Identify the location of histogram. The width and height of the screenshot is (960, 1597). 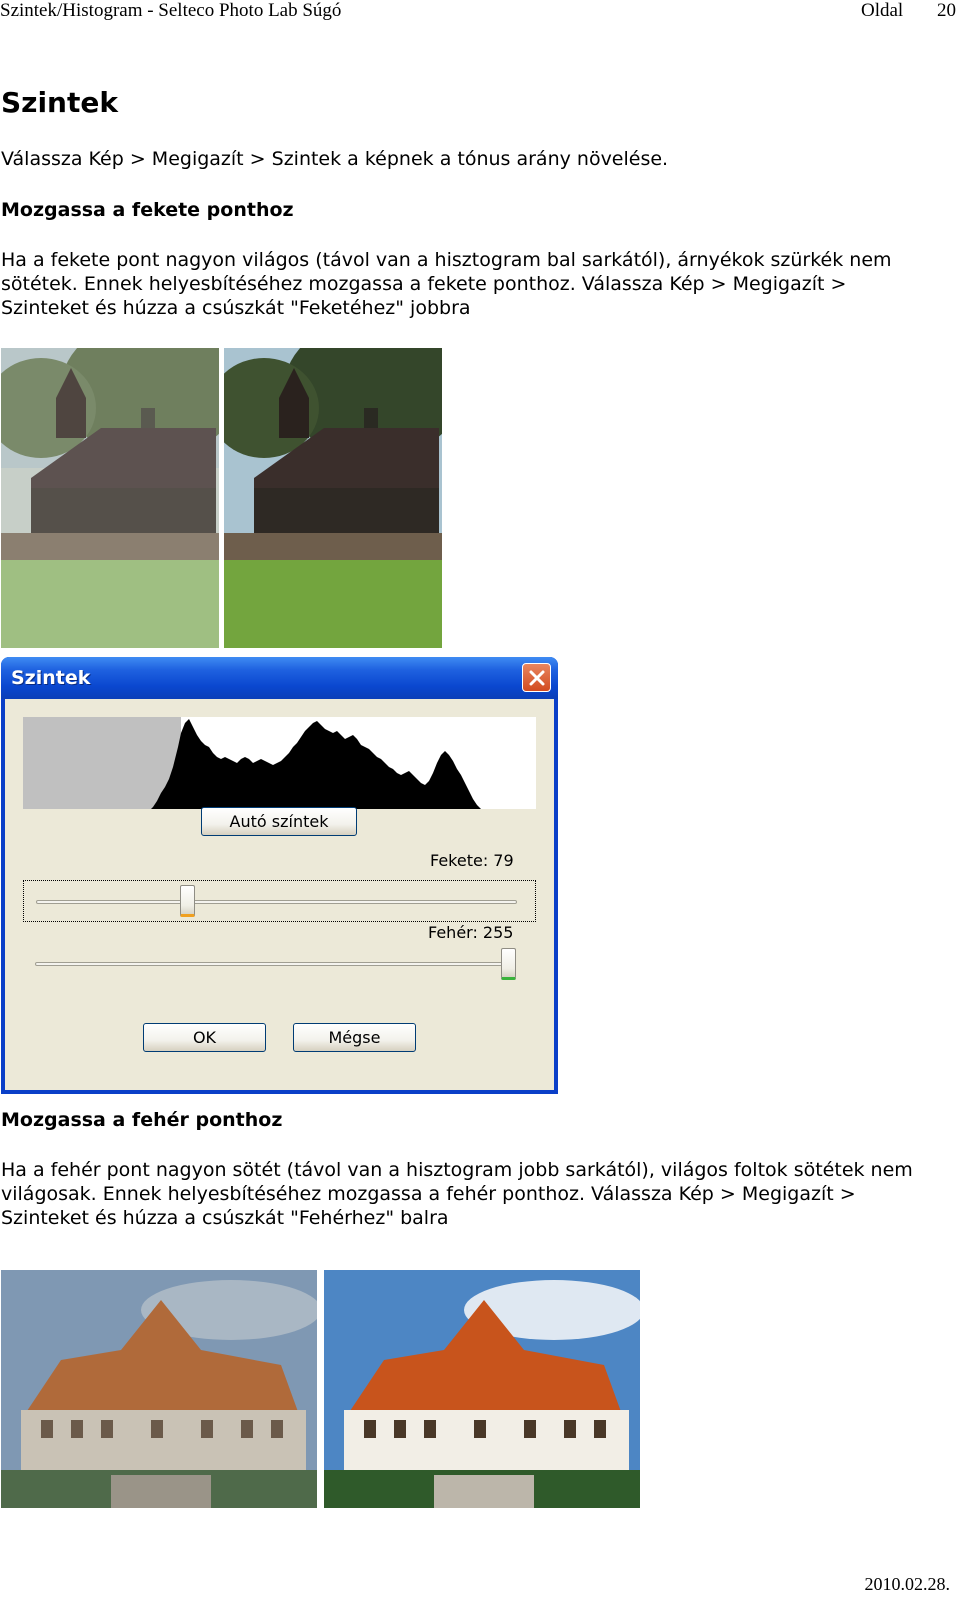
(279, 763).